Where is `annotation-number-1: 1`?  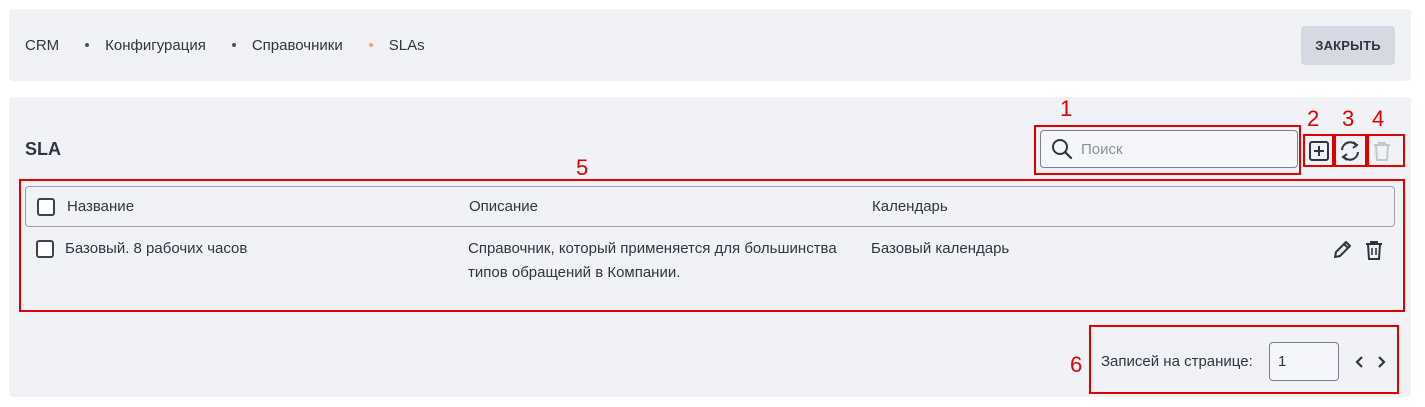
annotation-number-1: 1 is located at coordinates (1066, 108).